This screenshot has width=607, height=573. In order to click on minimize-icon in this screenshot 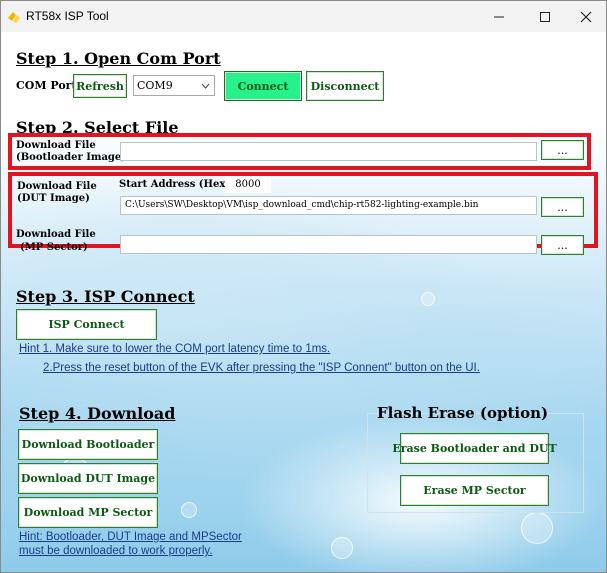, I will do `click(499, 16)`.